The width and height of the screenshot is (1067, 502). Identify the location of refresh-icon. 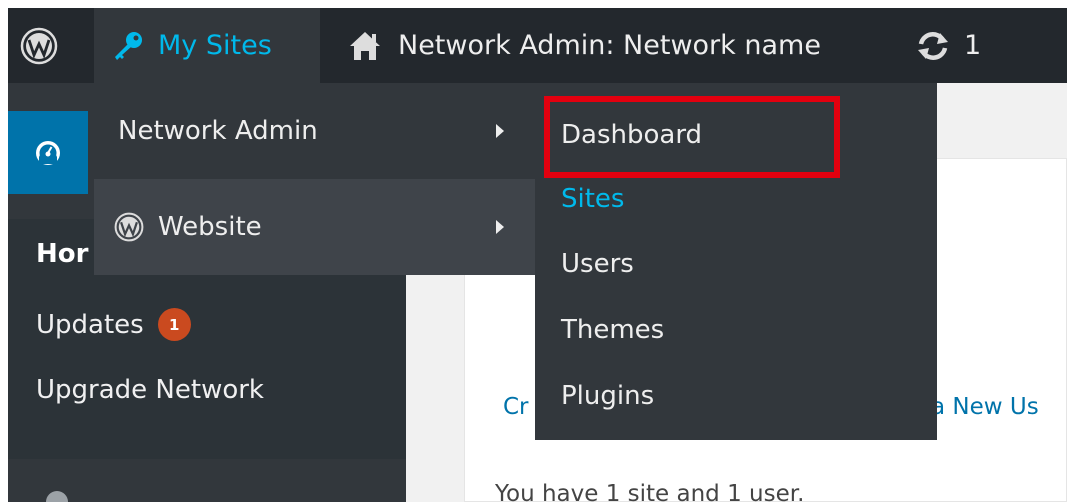
(933, 46).